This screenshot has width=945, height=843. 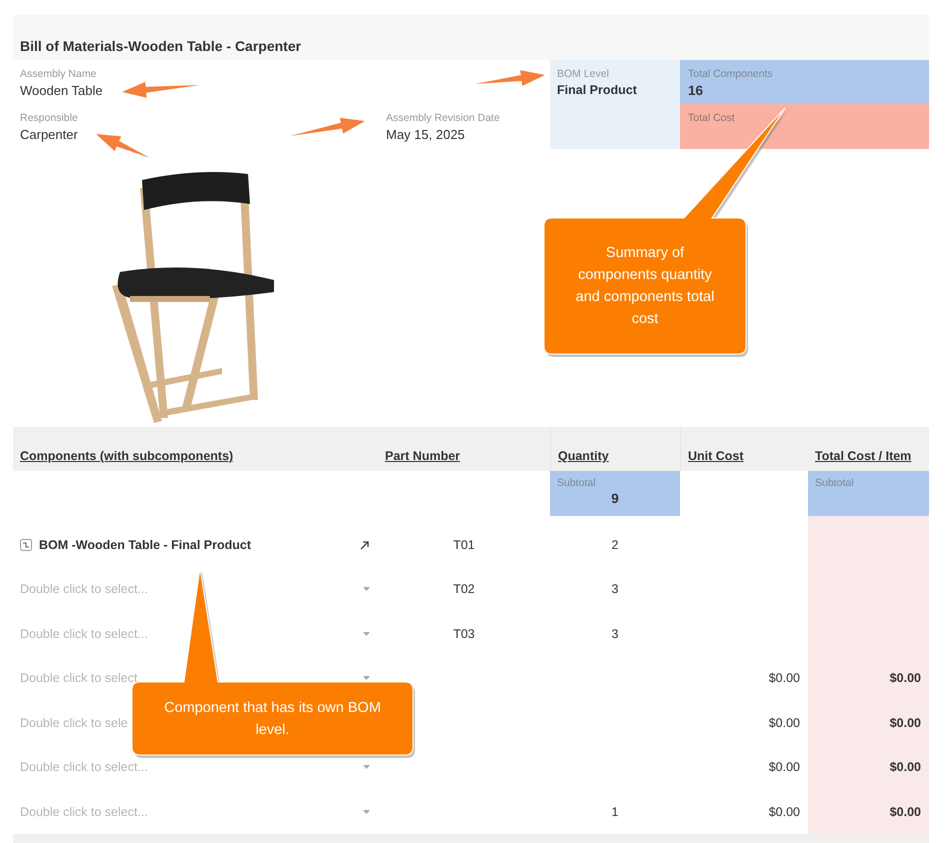 What do you see at coordinates (615, 498) in the screenshot?
I see `subtotal-value: 9` at bounding box center [615, 498].